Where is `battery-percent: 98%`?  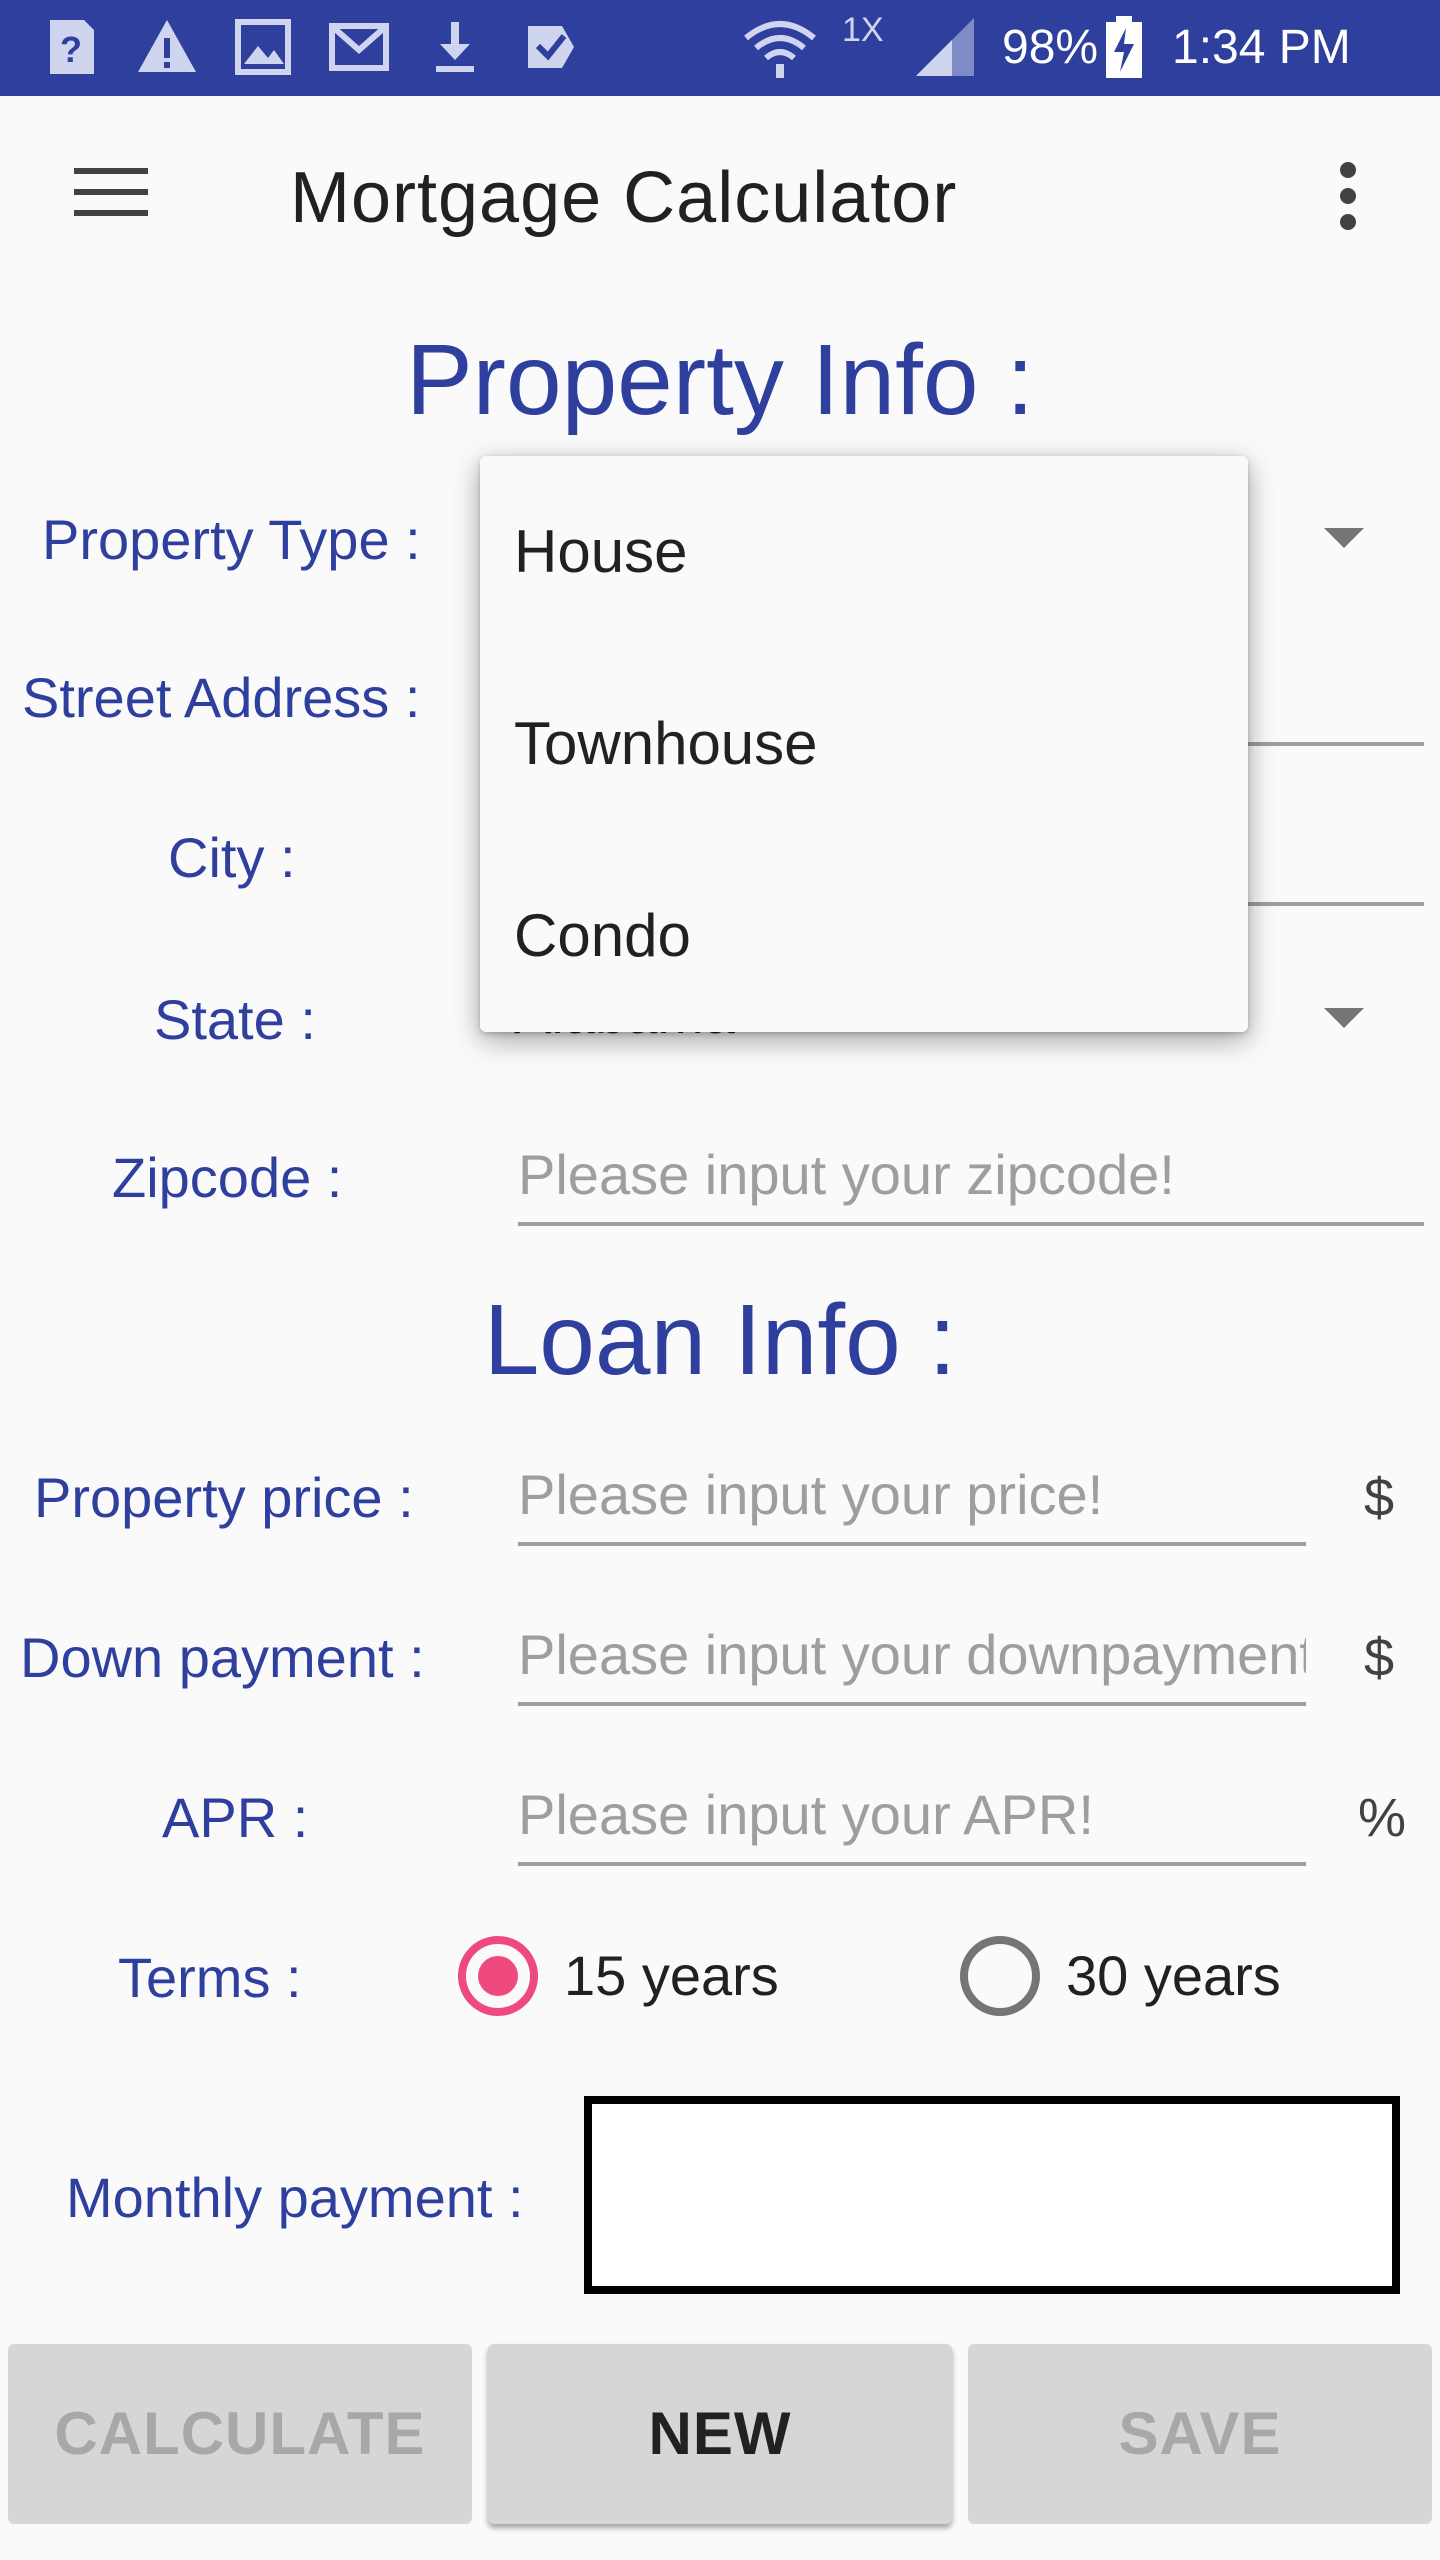 battery-percent: 98% is located at coordinates (1050, 47).